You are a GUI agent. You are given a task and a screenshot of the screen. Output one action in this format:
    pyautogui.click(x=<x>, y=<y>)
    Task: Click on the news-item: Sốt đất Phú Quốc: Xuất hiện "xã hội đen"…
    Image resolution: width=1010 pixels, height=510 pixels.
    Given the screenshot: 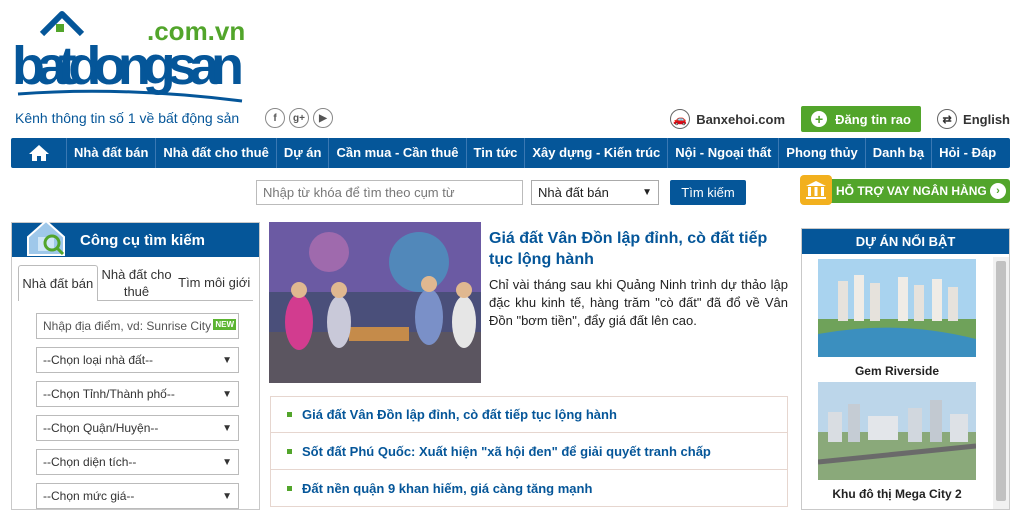 What is the action you would take?
    pyautogui.click(x=529, y=451)
    